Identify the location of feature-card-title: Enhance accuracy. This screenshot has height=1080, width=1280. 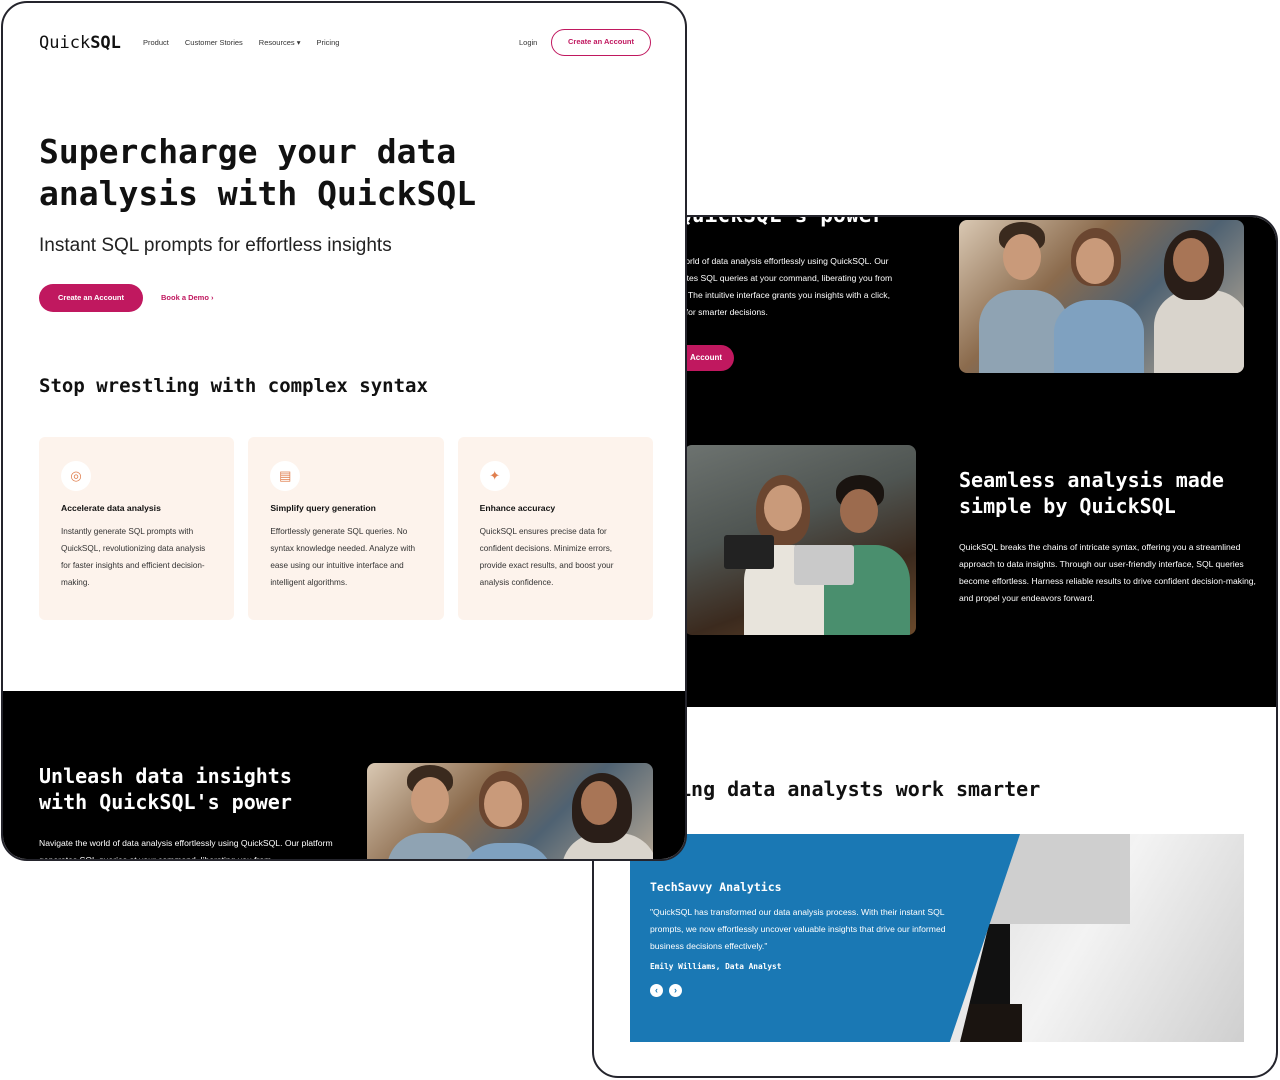
(517, 508).